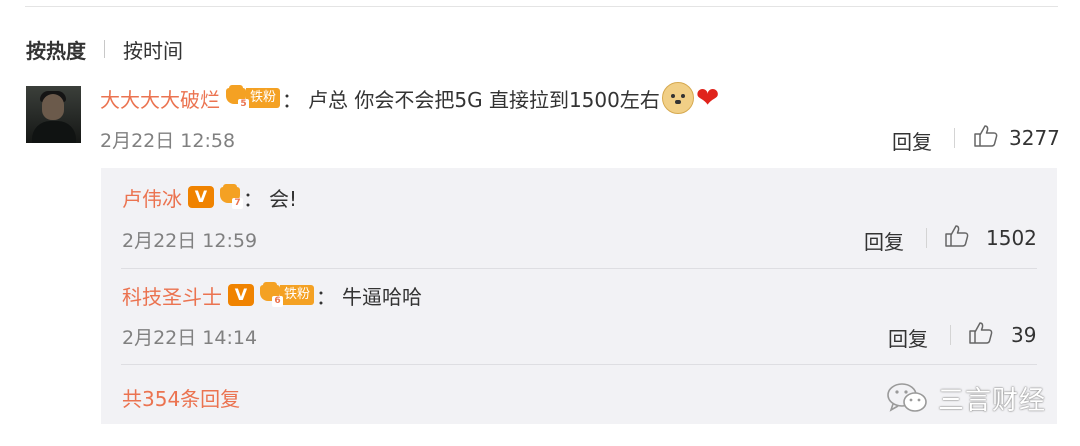 The height and width of the screenshot is (446, 1080). I want to click on doge-emoji-icon, so click(677, 98).